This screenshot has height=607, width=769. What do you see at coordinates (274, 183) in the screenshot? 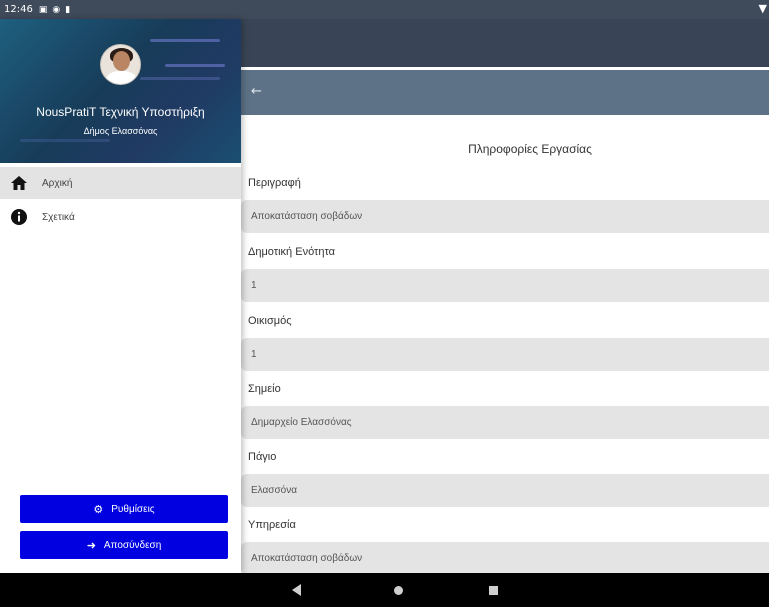
I see `field-label-description: Περιγραφή` at bounding box center [274, 183].